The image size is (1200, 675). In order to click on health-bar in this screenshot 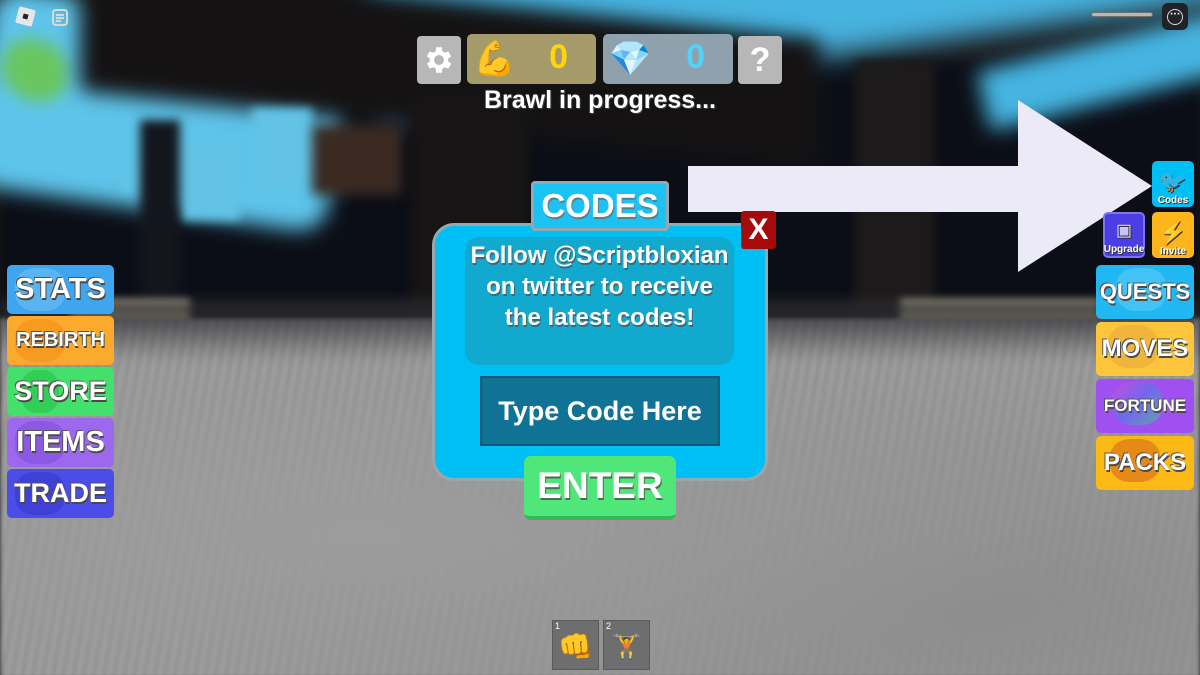, I will do `click(1122, 14)`.